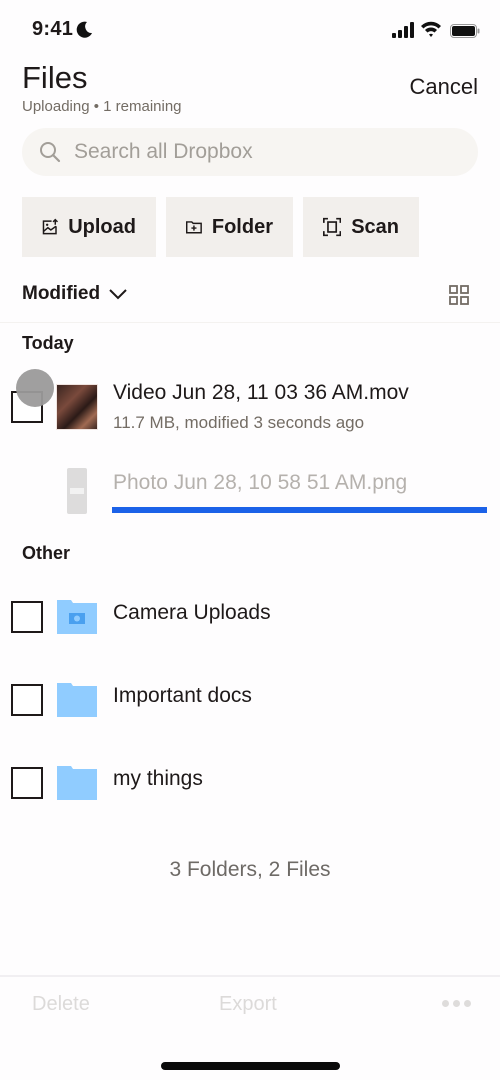  I want to click on camera-folder-icon, so click(77, 617).